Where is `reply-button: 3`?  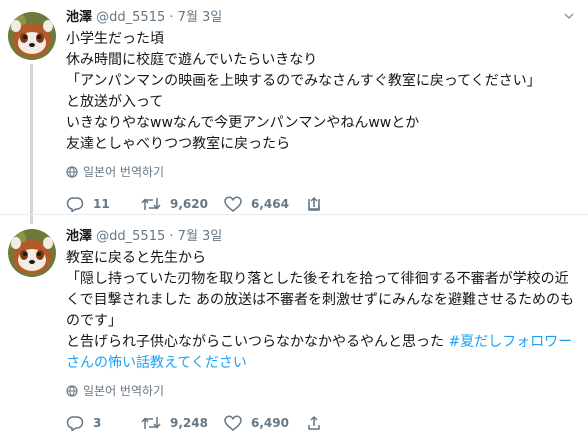
reply-button: 3 is located at coordinates (103, 423).